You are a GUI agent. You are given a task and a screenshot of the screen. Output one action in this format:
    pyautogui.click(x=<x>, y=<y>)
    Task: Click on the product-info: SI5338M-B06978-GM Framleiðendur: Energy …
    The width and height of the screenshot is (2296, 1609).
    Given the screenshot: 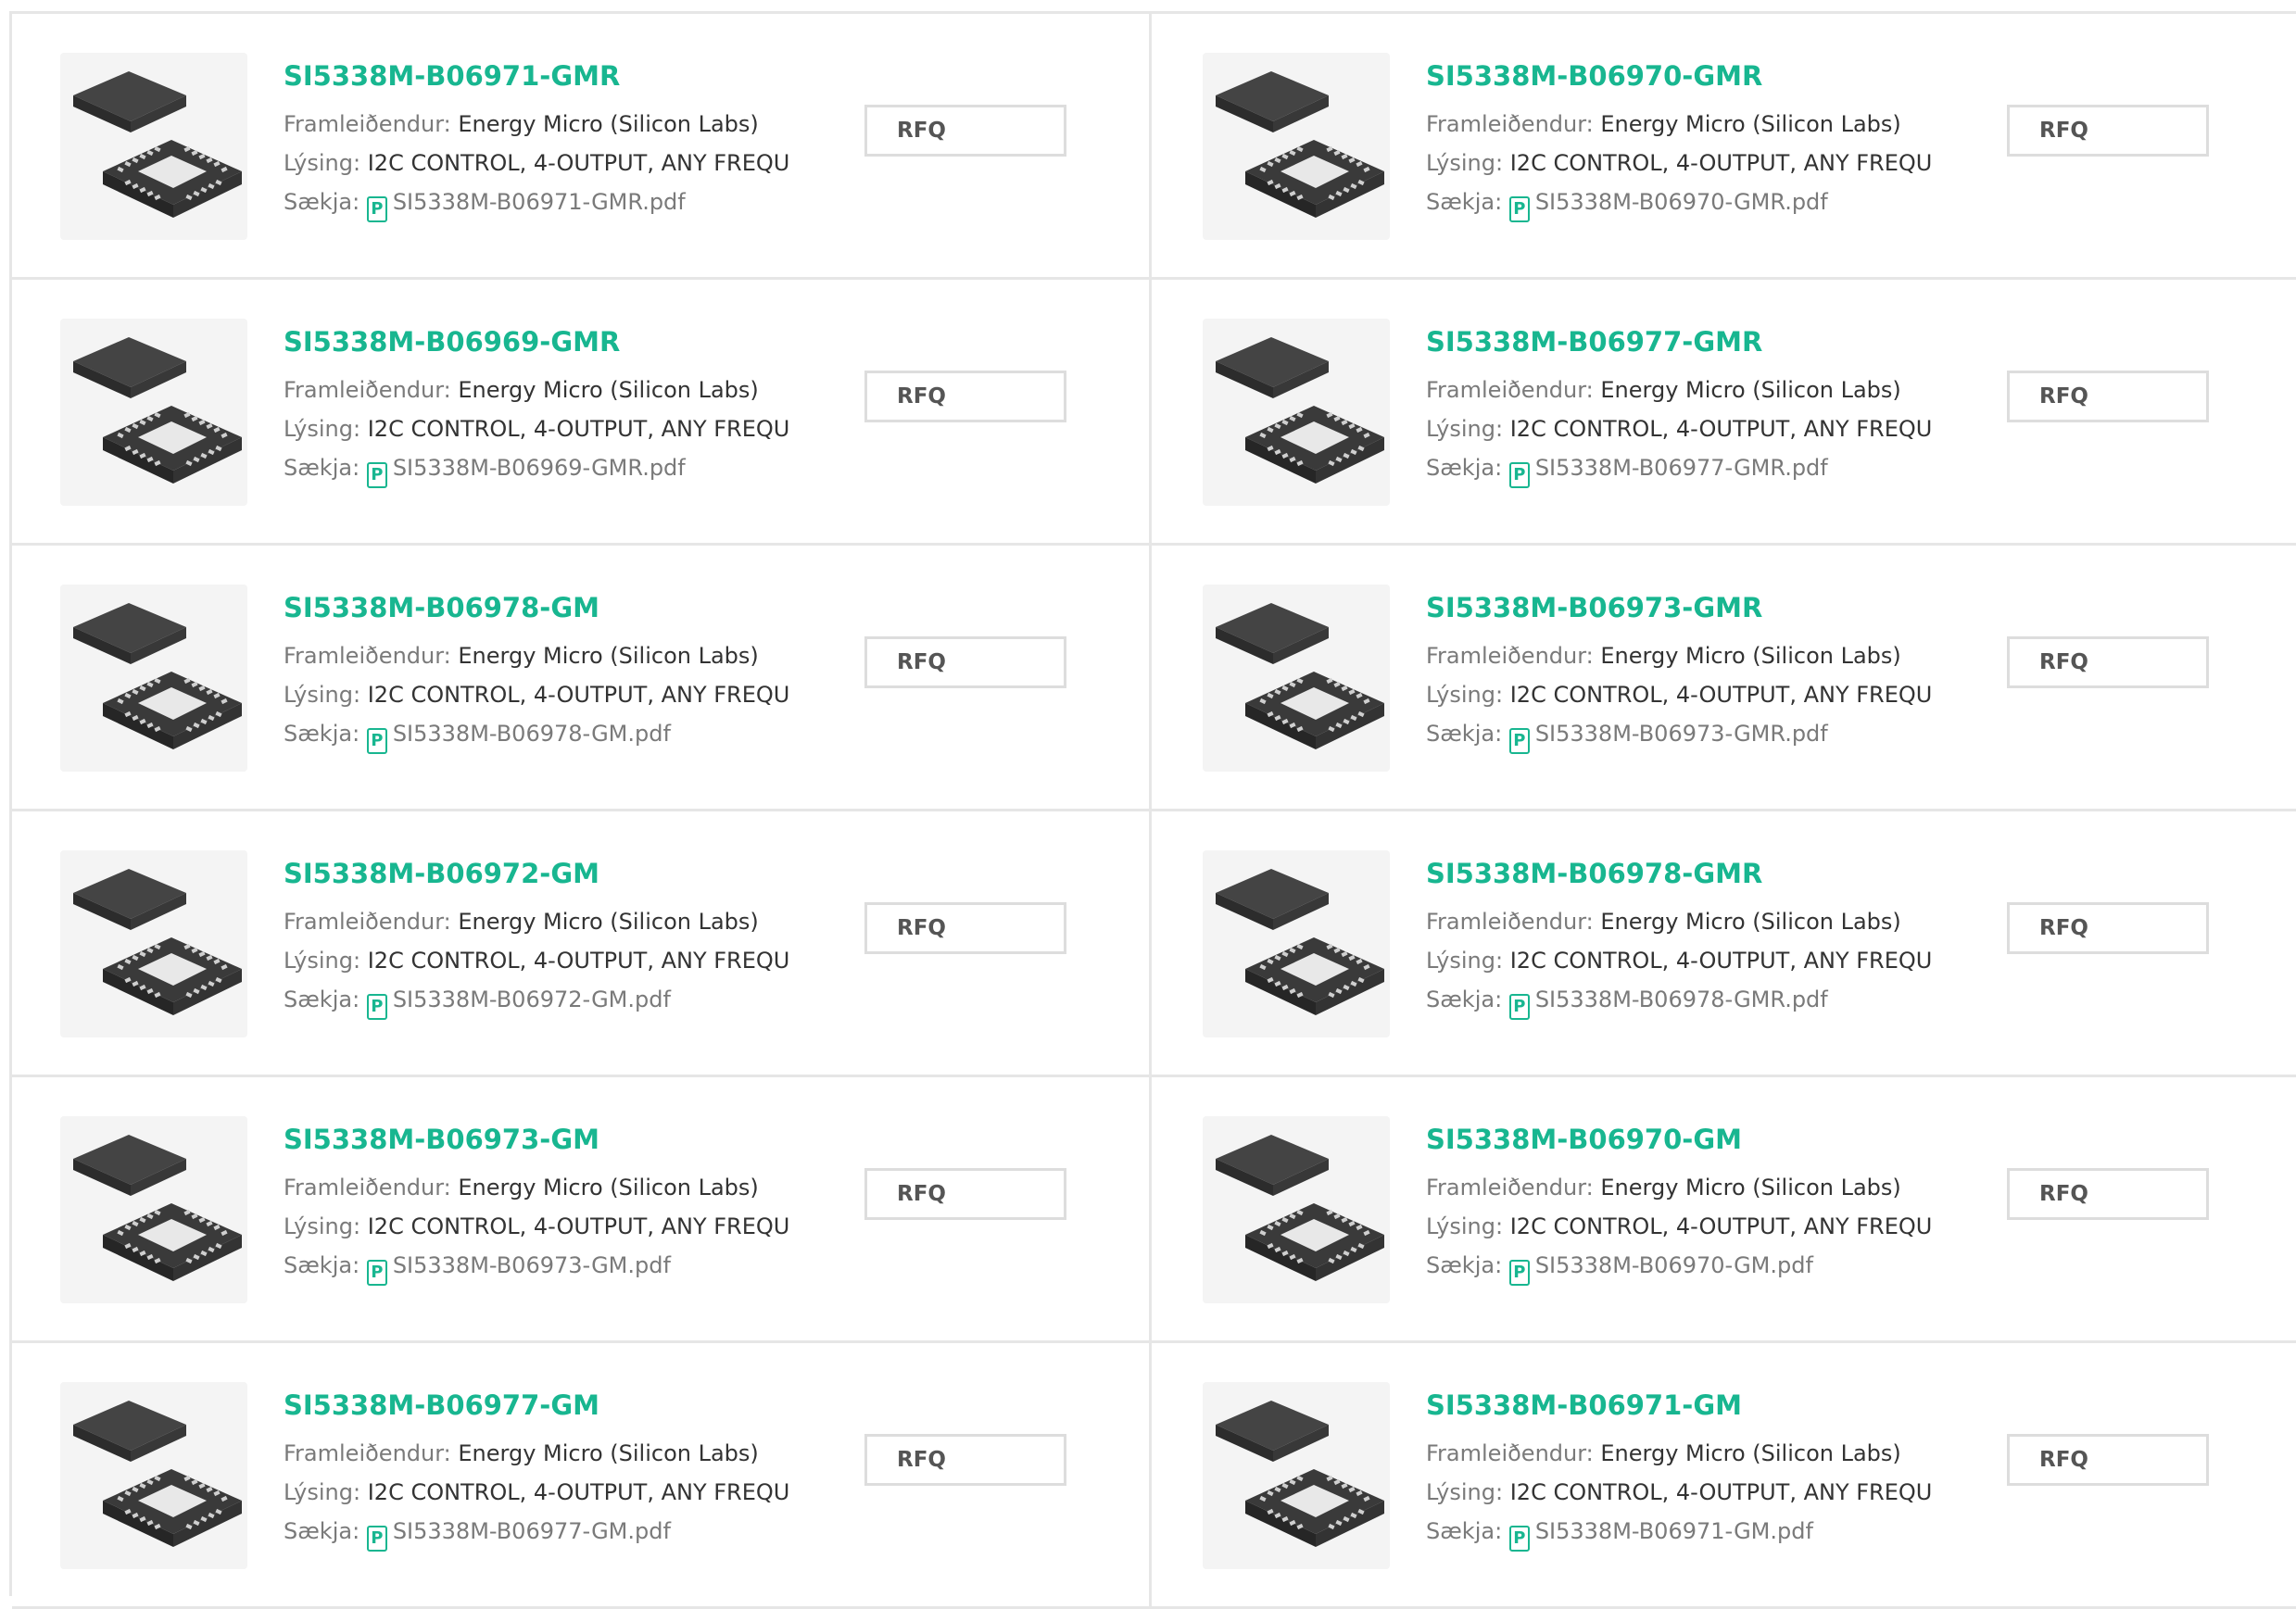 What is the action you would take?
    pyautogui.click(x=543, y=673)
    